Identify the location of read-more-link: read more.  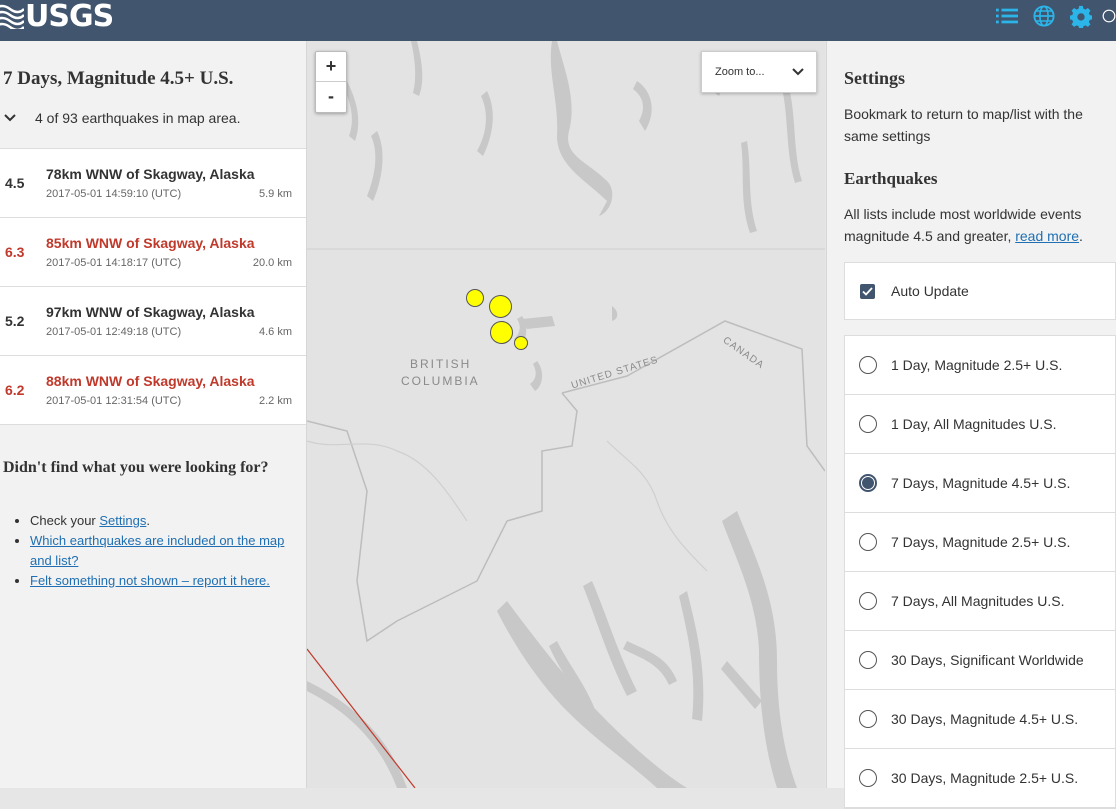
(1047, 236).